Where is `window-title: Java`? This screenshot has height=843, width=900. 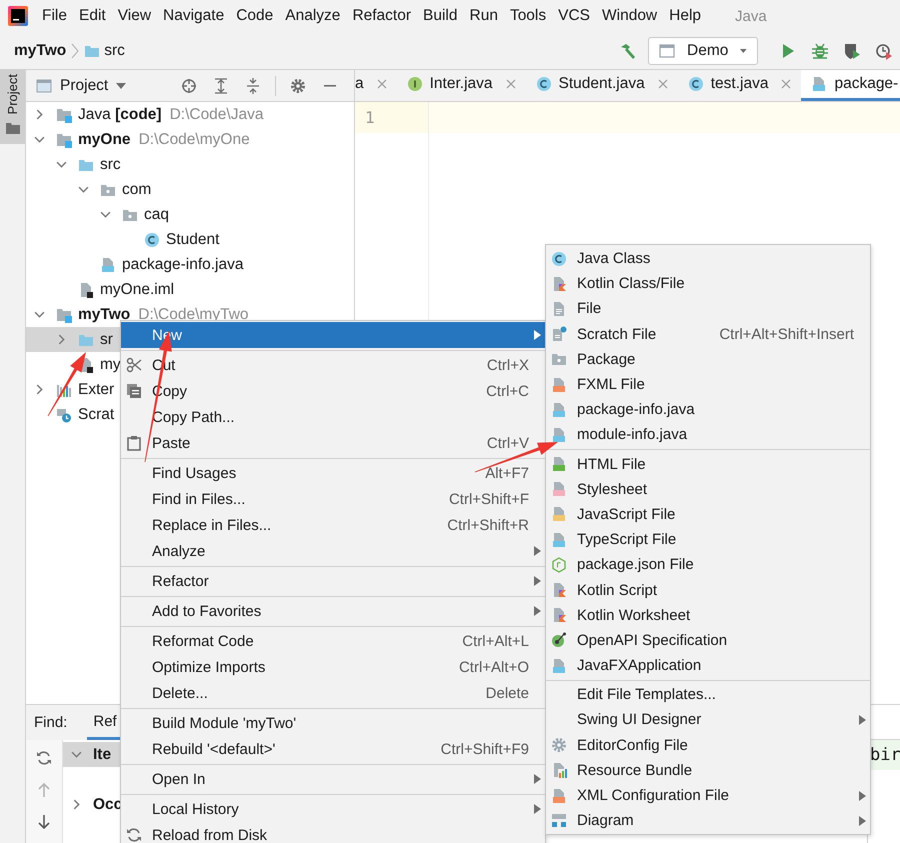
window-title: Java is located at coordinates (751, 16).